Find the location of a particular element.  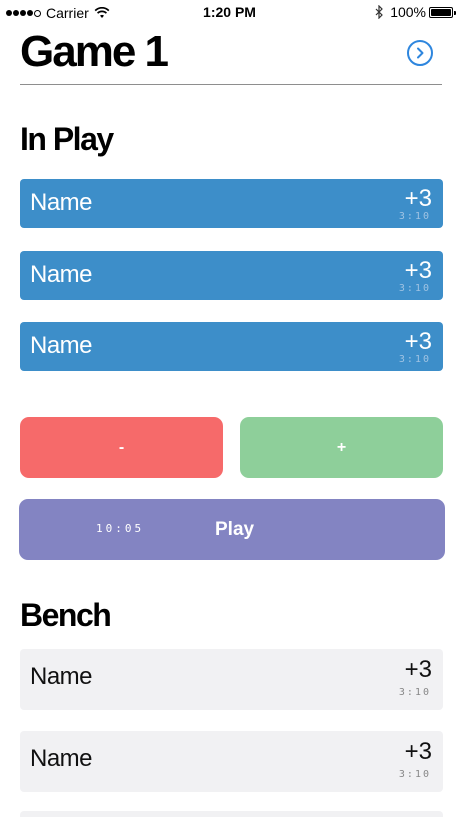

chevron-right-icon is located at coordinates (420, 53).